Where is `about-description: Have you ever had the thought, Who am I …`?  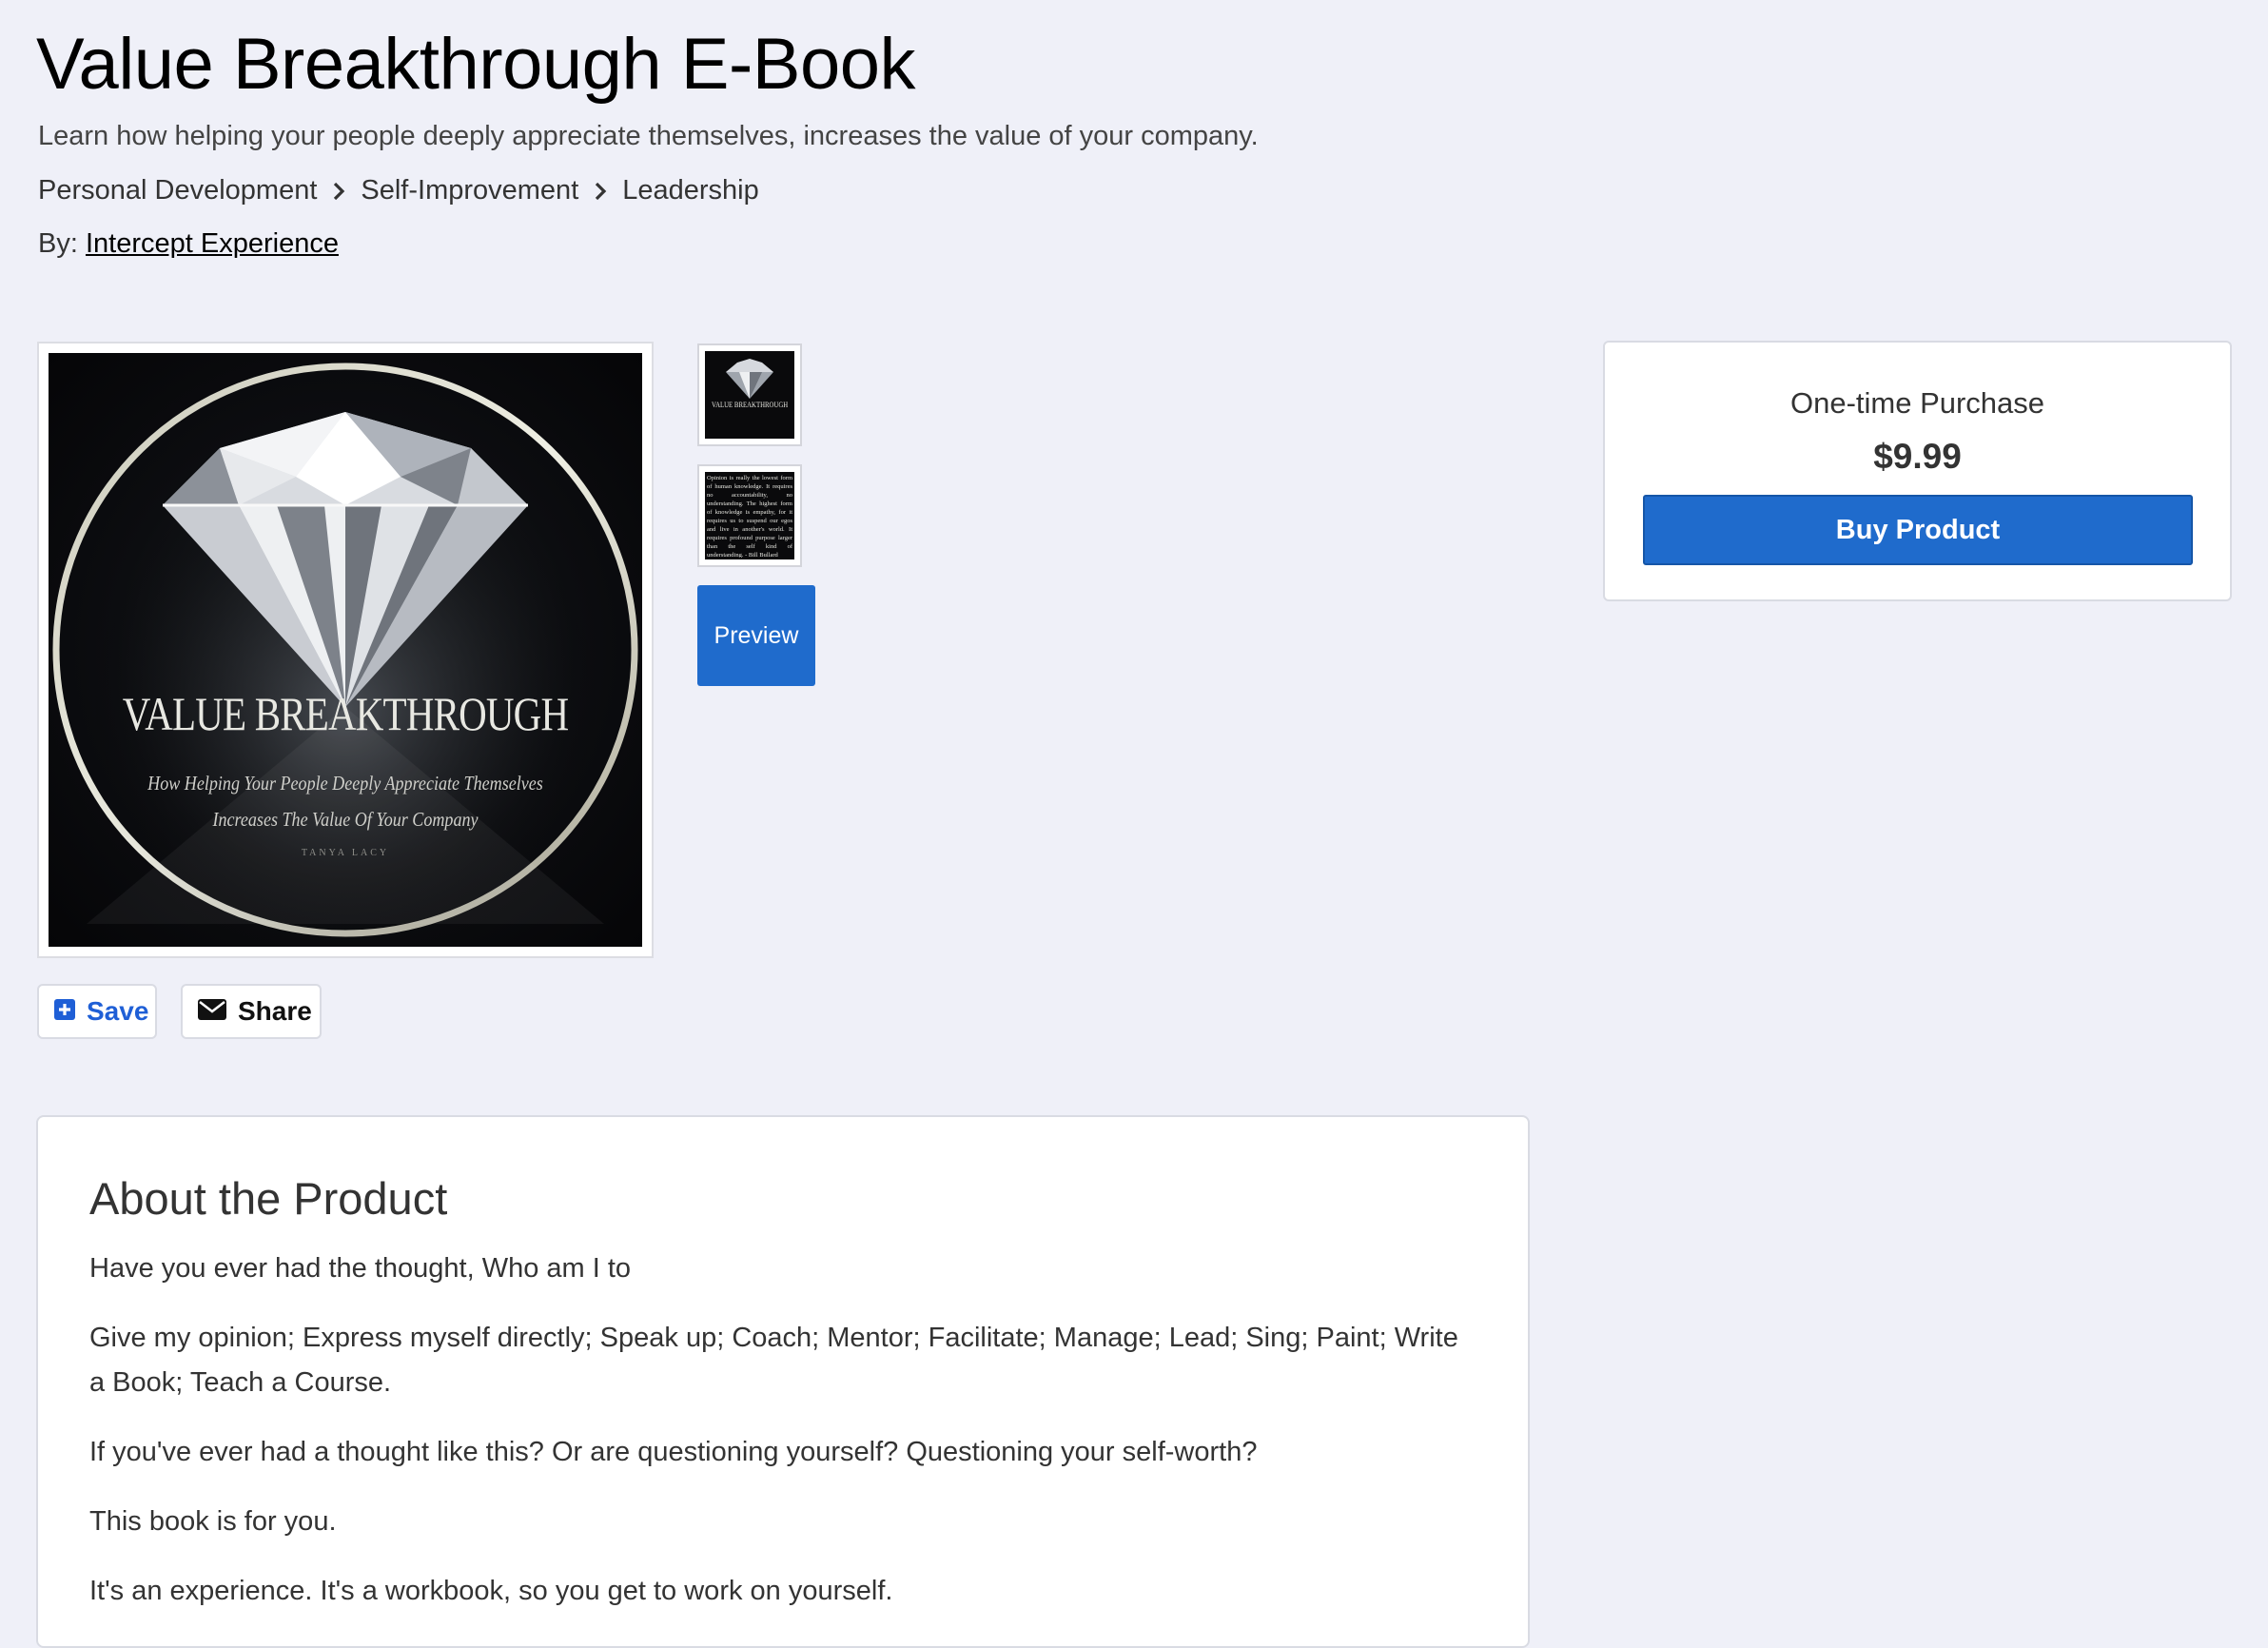 about-description: Have you ever had the thought, Who am I … is located at coordinates (783, 1442).